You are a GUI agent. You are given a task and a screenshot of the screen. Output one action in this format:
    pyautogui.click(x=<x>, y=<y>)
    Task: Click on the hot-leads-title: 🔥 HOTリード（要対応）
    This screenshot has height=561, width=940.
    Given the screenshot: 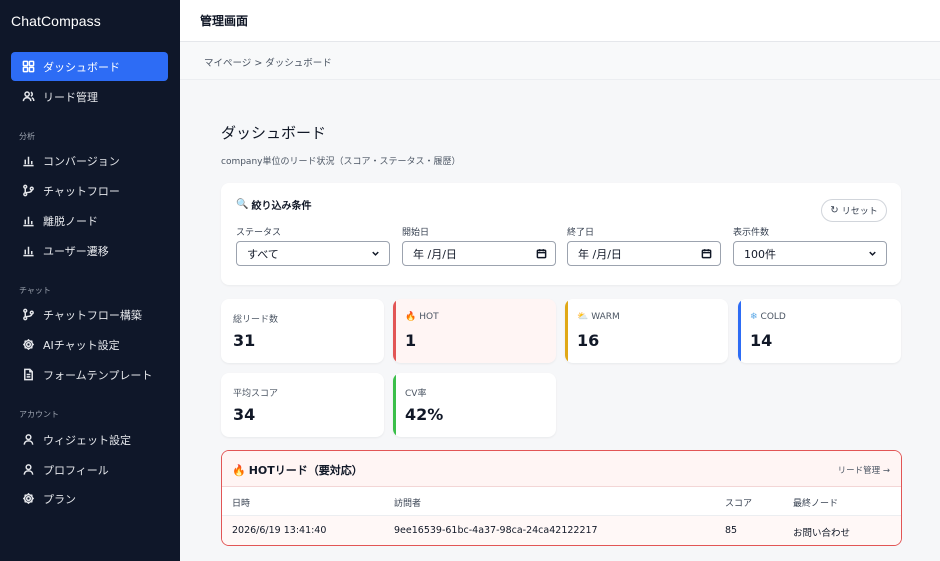 What is the action you would take?
    pyautogui.click(x=297, y=470)
    